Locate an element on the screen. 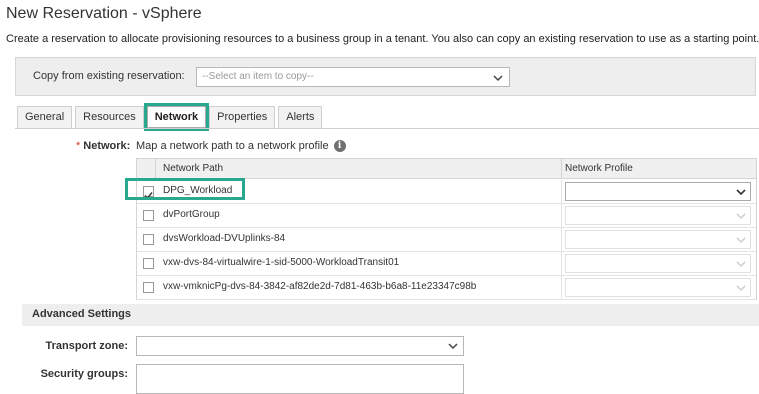  copy-reservation-placeholder: --Select an item to copy-- is located at coordinates (258, 76).